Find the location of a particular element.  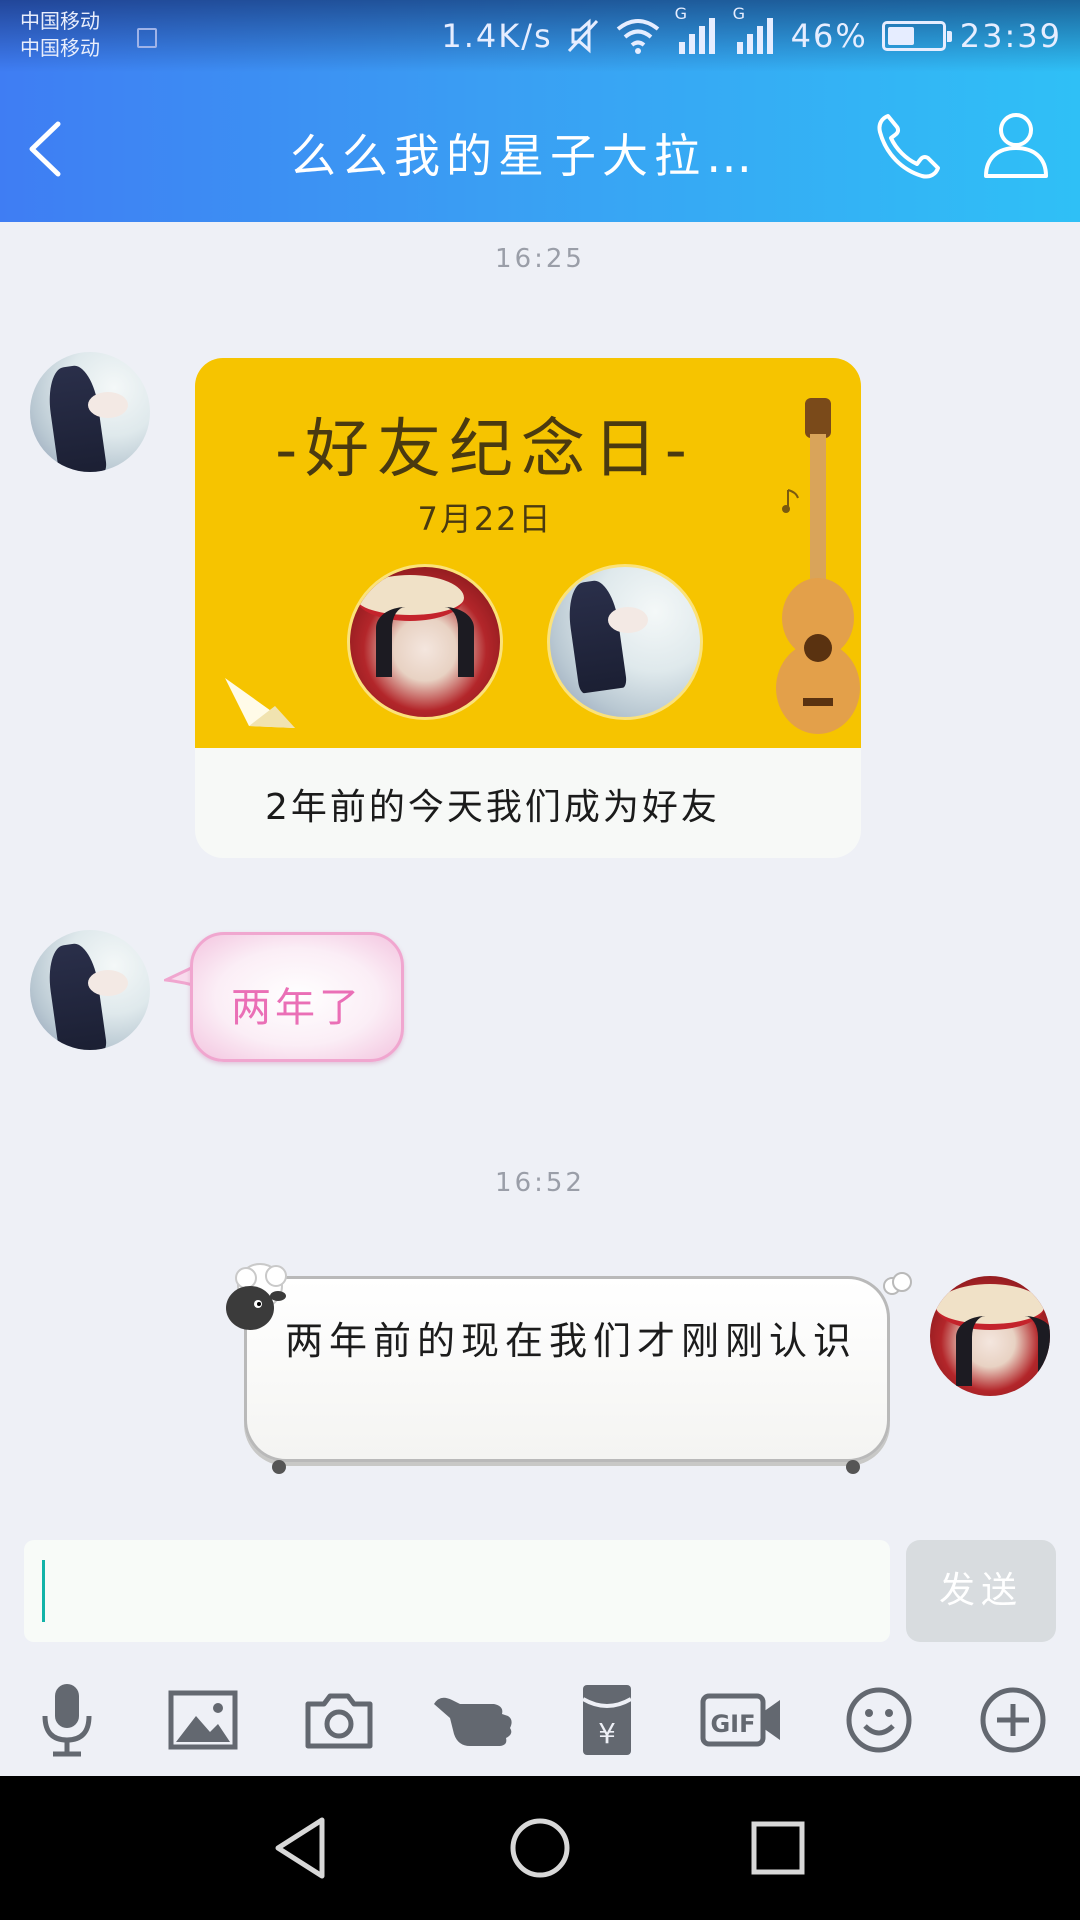

nav-home-icon is located at coordinates (540, 1848).